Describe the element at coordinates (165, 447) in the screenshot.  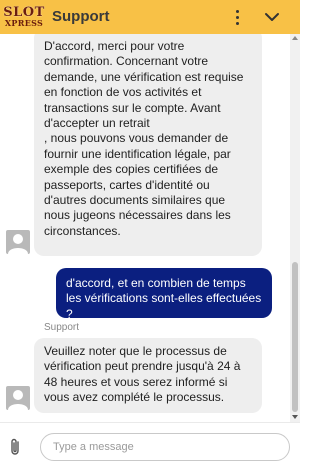
I see `message-input` at that location.